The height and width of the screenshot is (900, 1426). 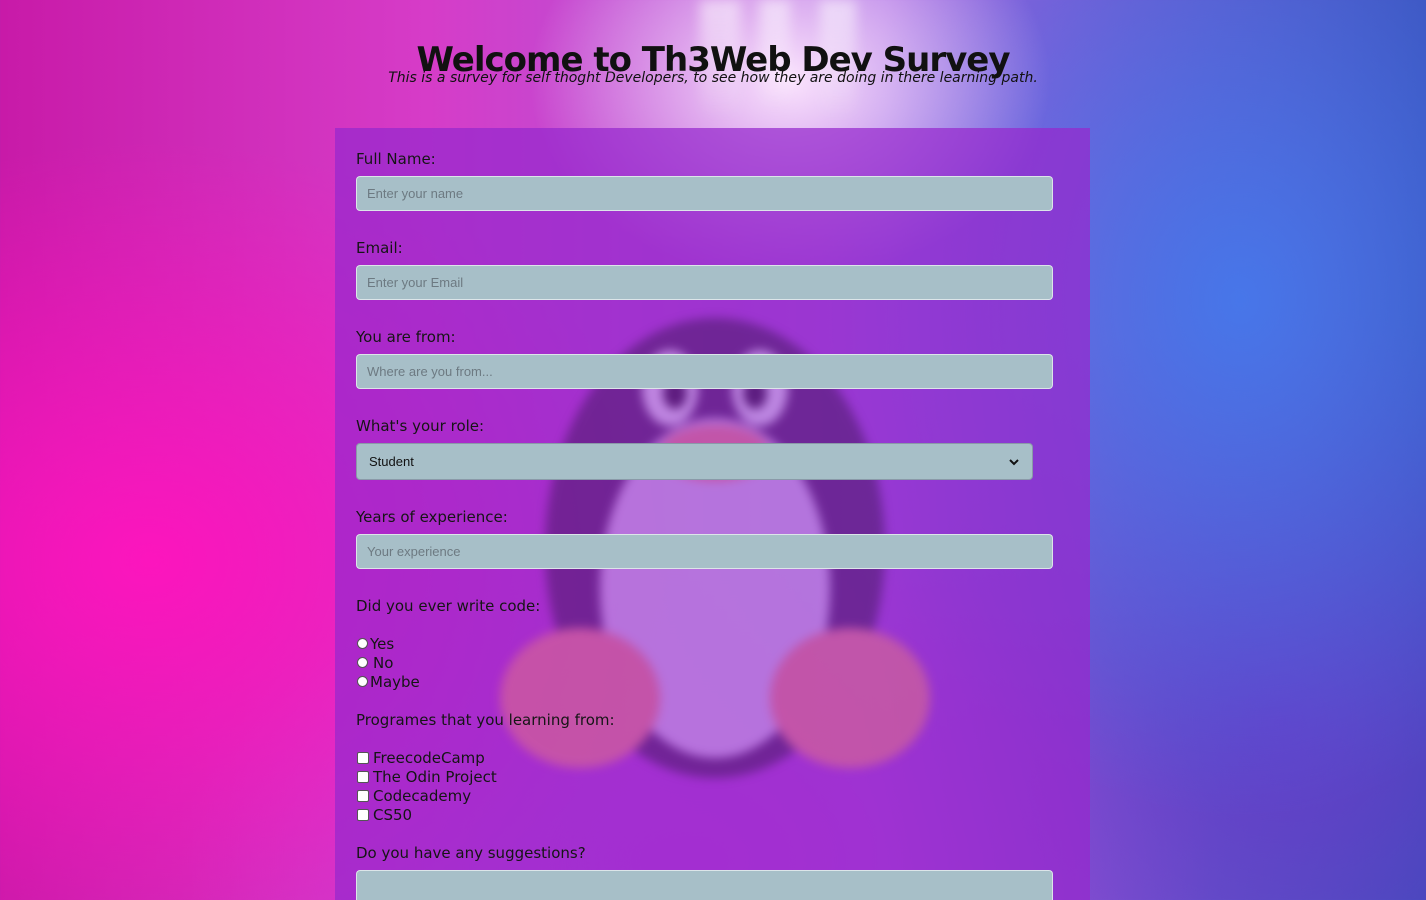 What do you see at coordinates (448, 606) in the screenshot?
I see `write-code-label: Did you ever write code:` at bounding box center [448, 606].